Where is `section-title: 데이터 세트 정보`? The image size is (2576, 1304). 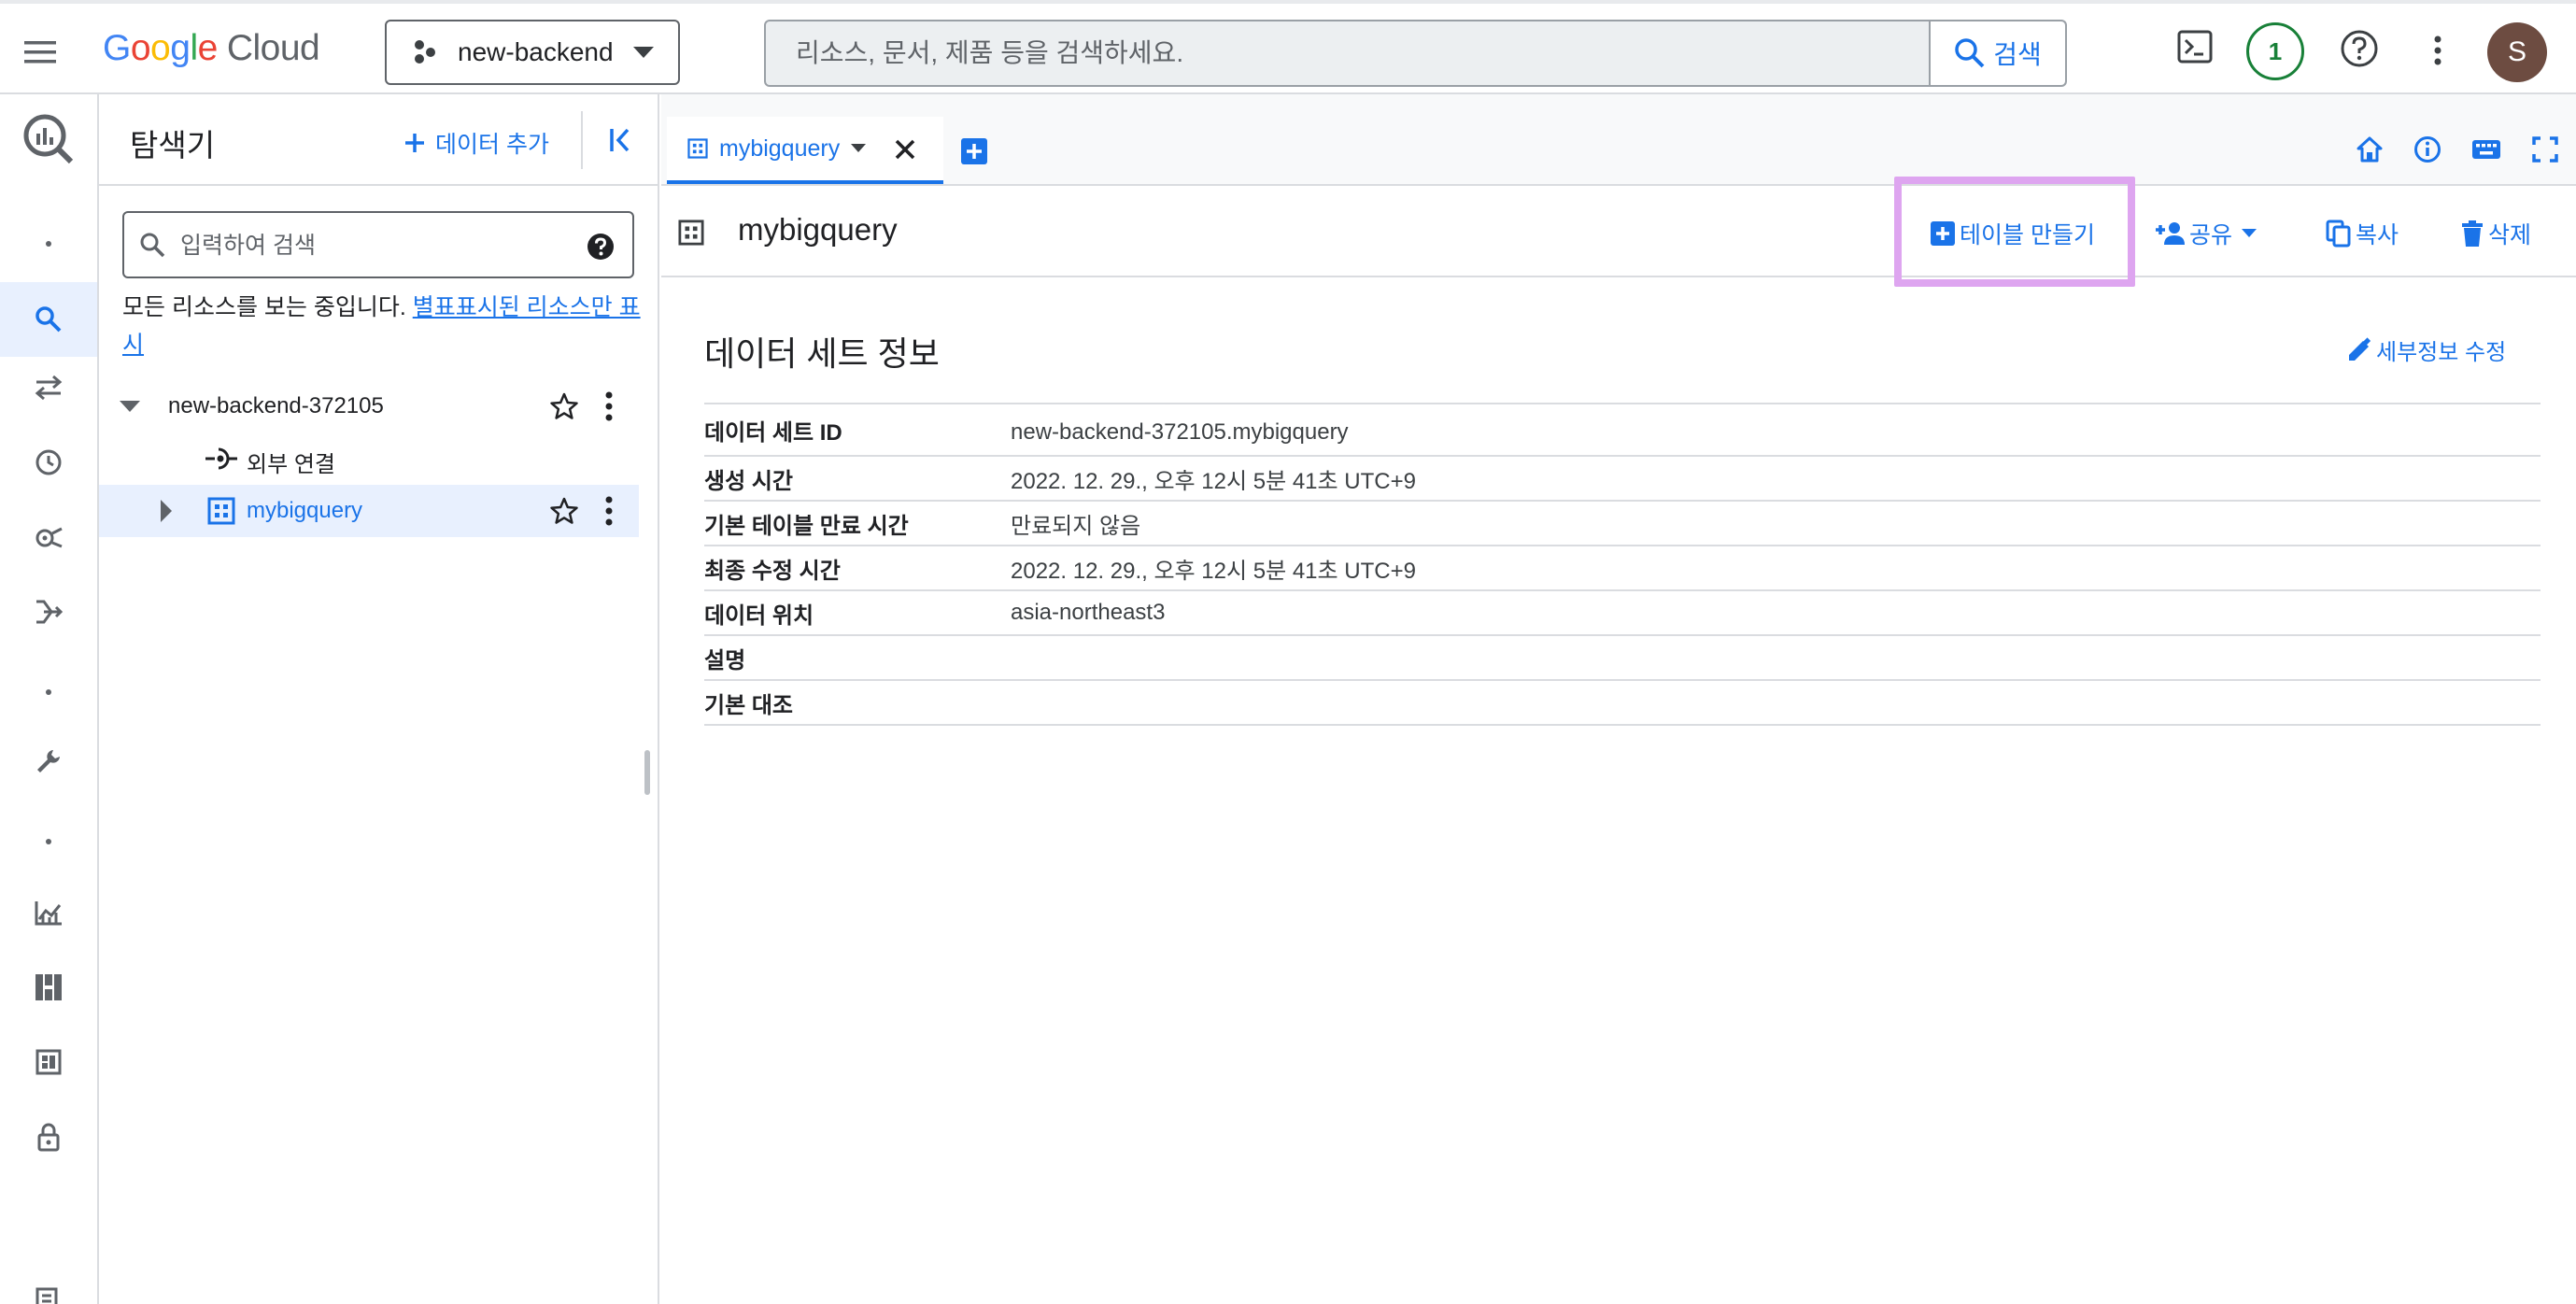
section-title: 데이터 세트 정보 is located at coordinates (822, 354).